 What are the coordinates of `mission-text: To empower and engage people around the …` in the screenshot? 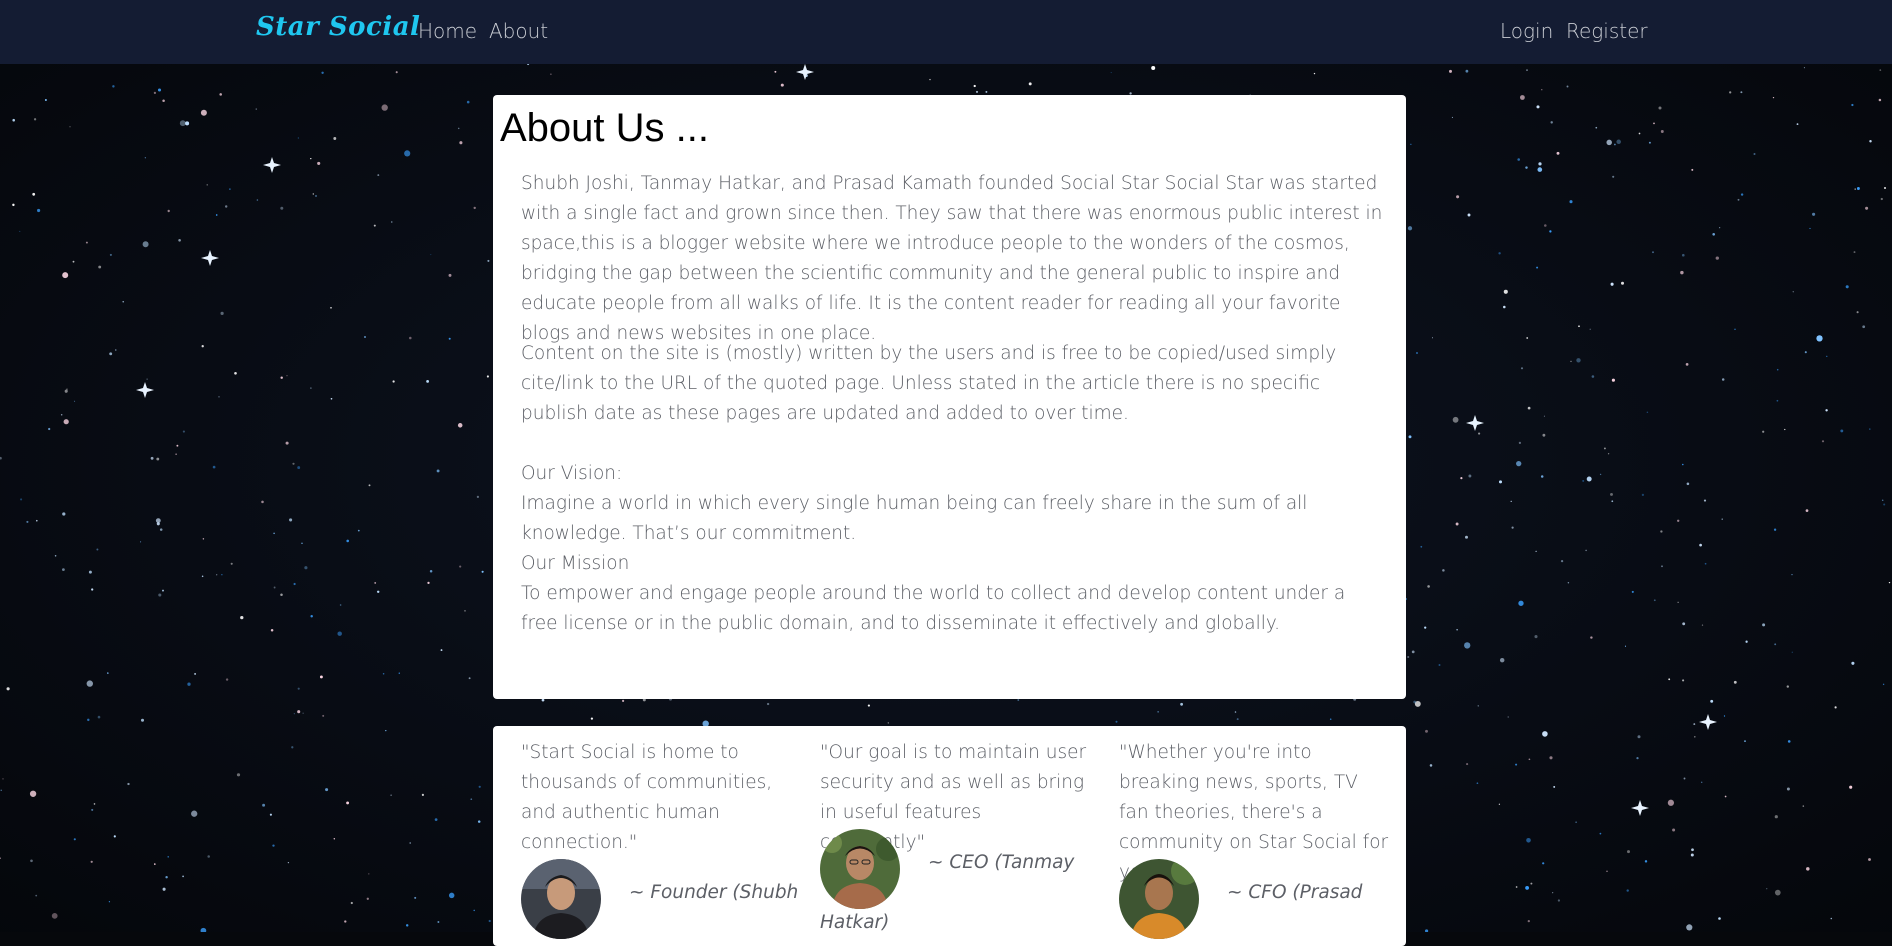 It's located at (933, 608).